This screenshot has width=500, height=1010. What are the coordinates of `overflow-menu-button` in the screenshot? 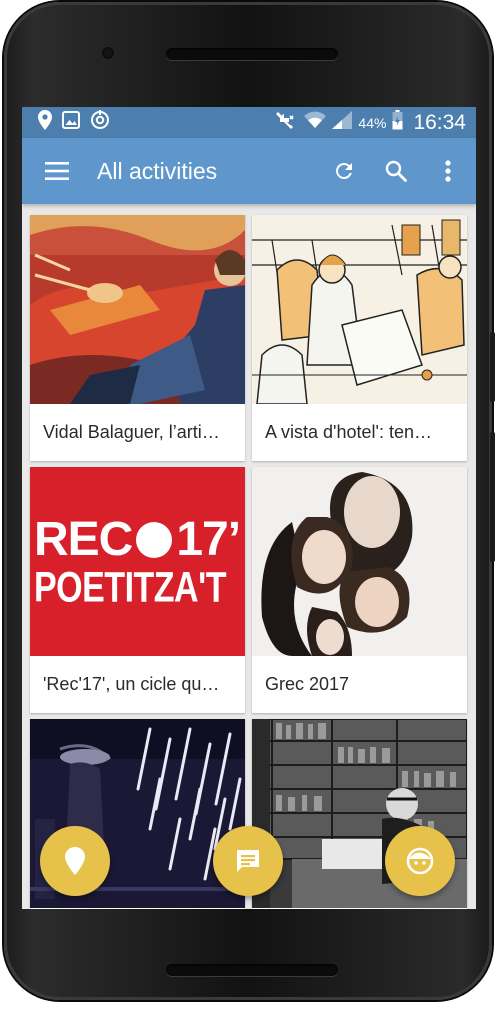 It's located at (448, 171).